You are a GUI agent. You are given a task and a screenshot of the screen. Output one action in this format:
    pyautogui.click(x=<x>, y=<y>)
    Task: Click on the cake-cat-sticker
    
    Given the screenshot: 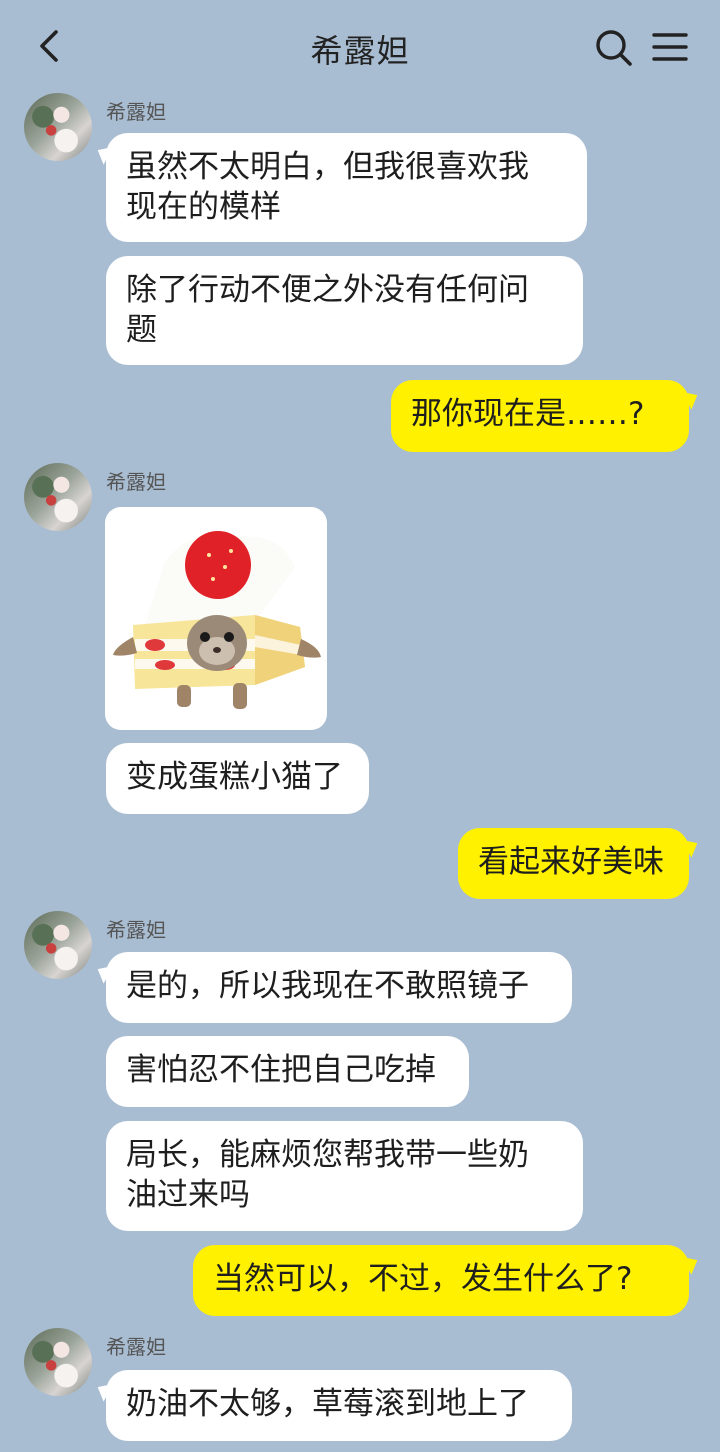 What is the action you would take?
    pyautogui.click(x=216, y=618)
    